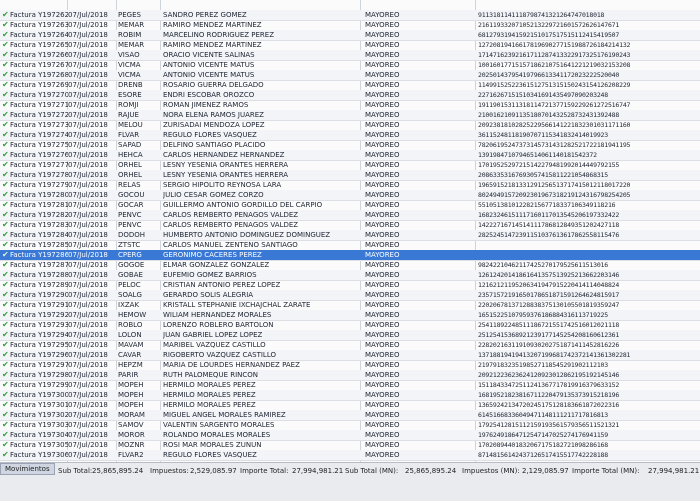 This screenshot has width=700, height=501. I want to click on client-code-cell: PEGES, so click(129, 15).